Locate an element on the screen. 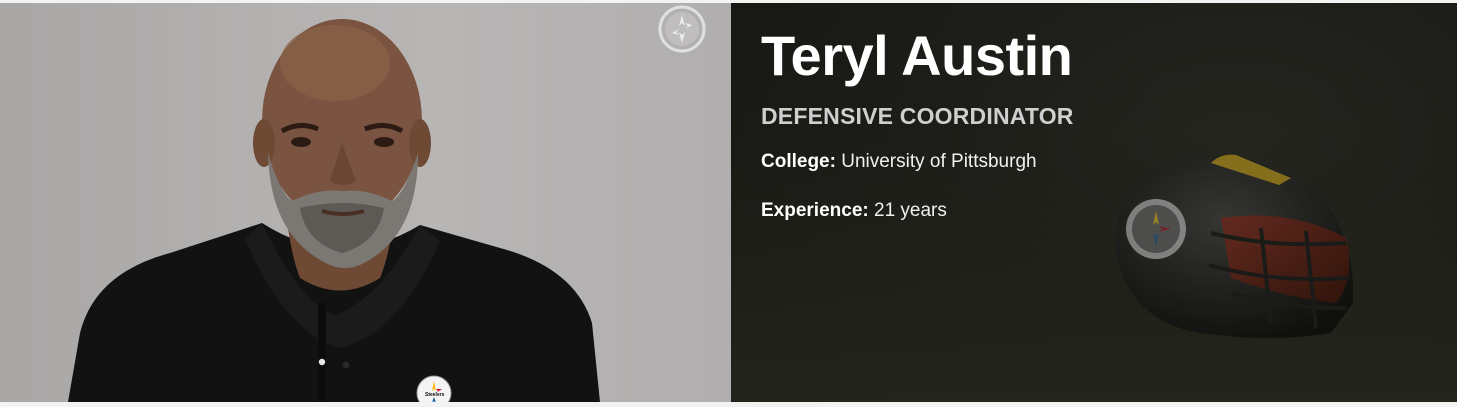 This screenshot has width=1457, height=407. coach-name: Teryl Austin is located at coordinates (917, 55).